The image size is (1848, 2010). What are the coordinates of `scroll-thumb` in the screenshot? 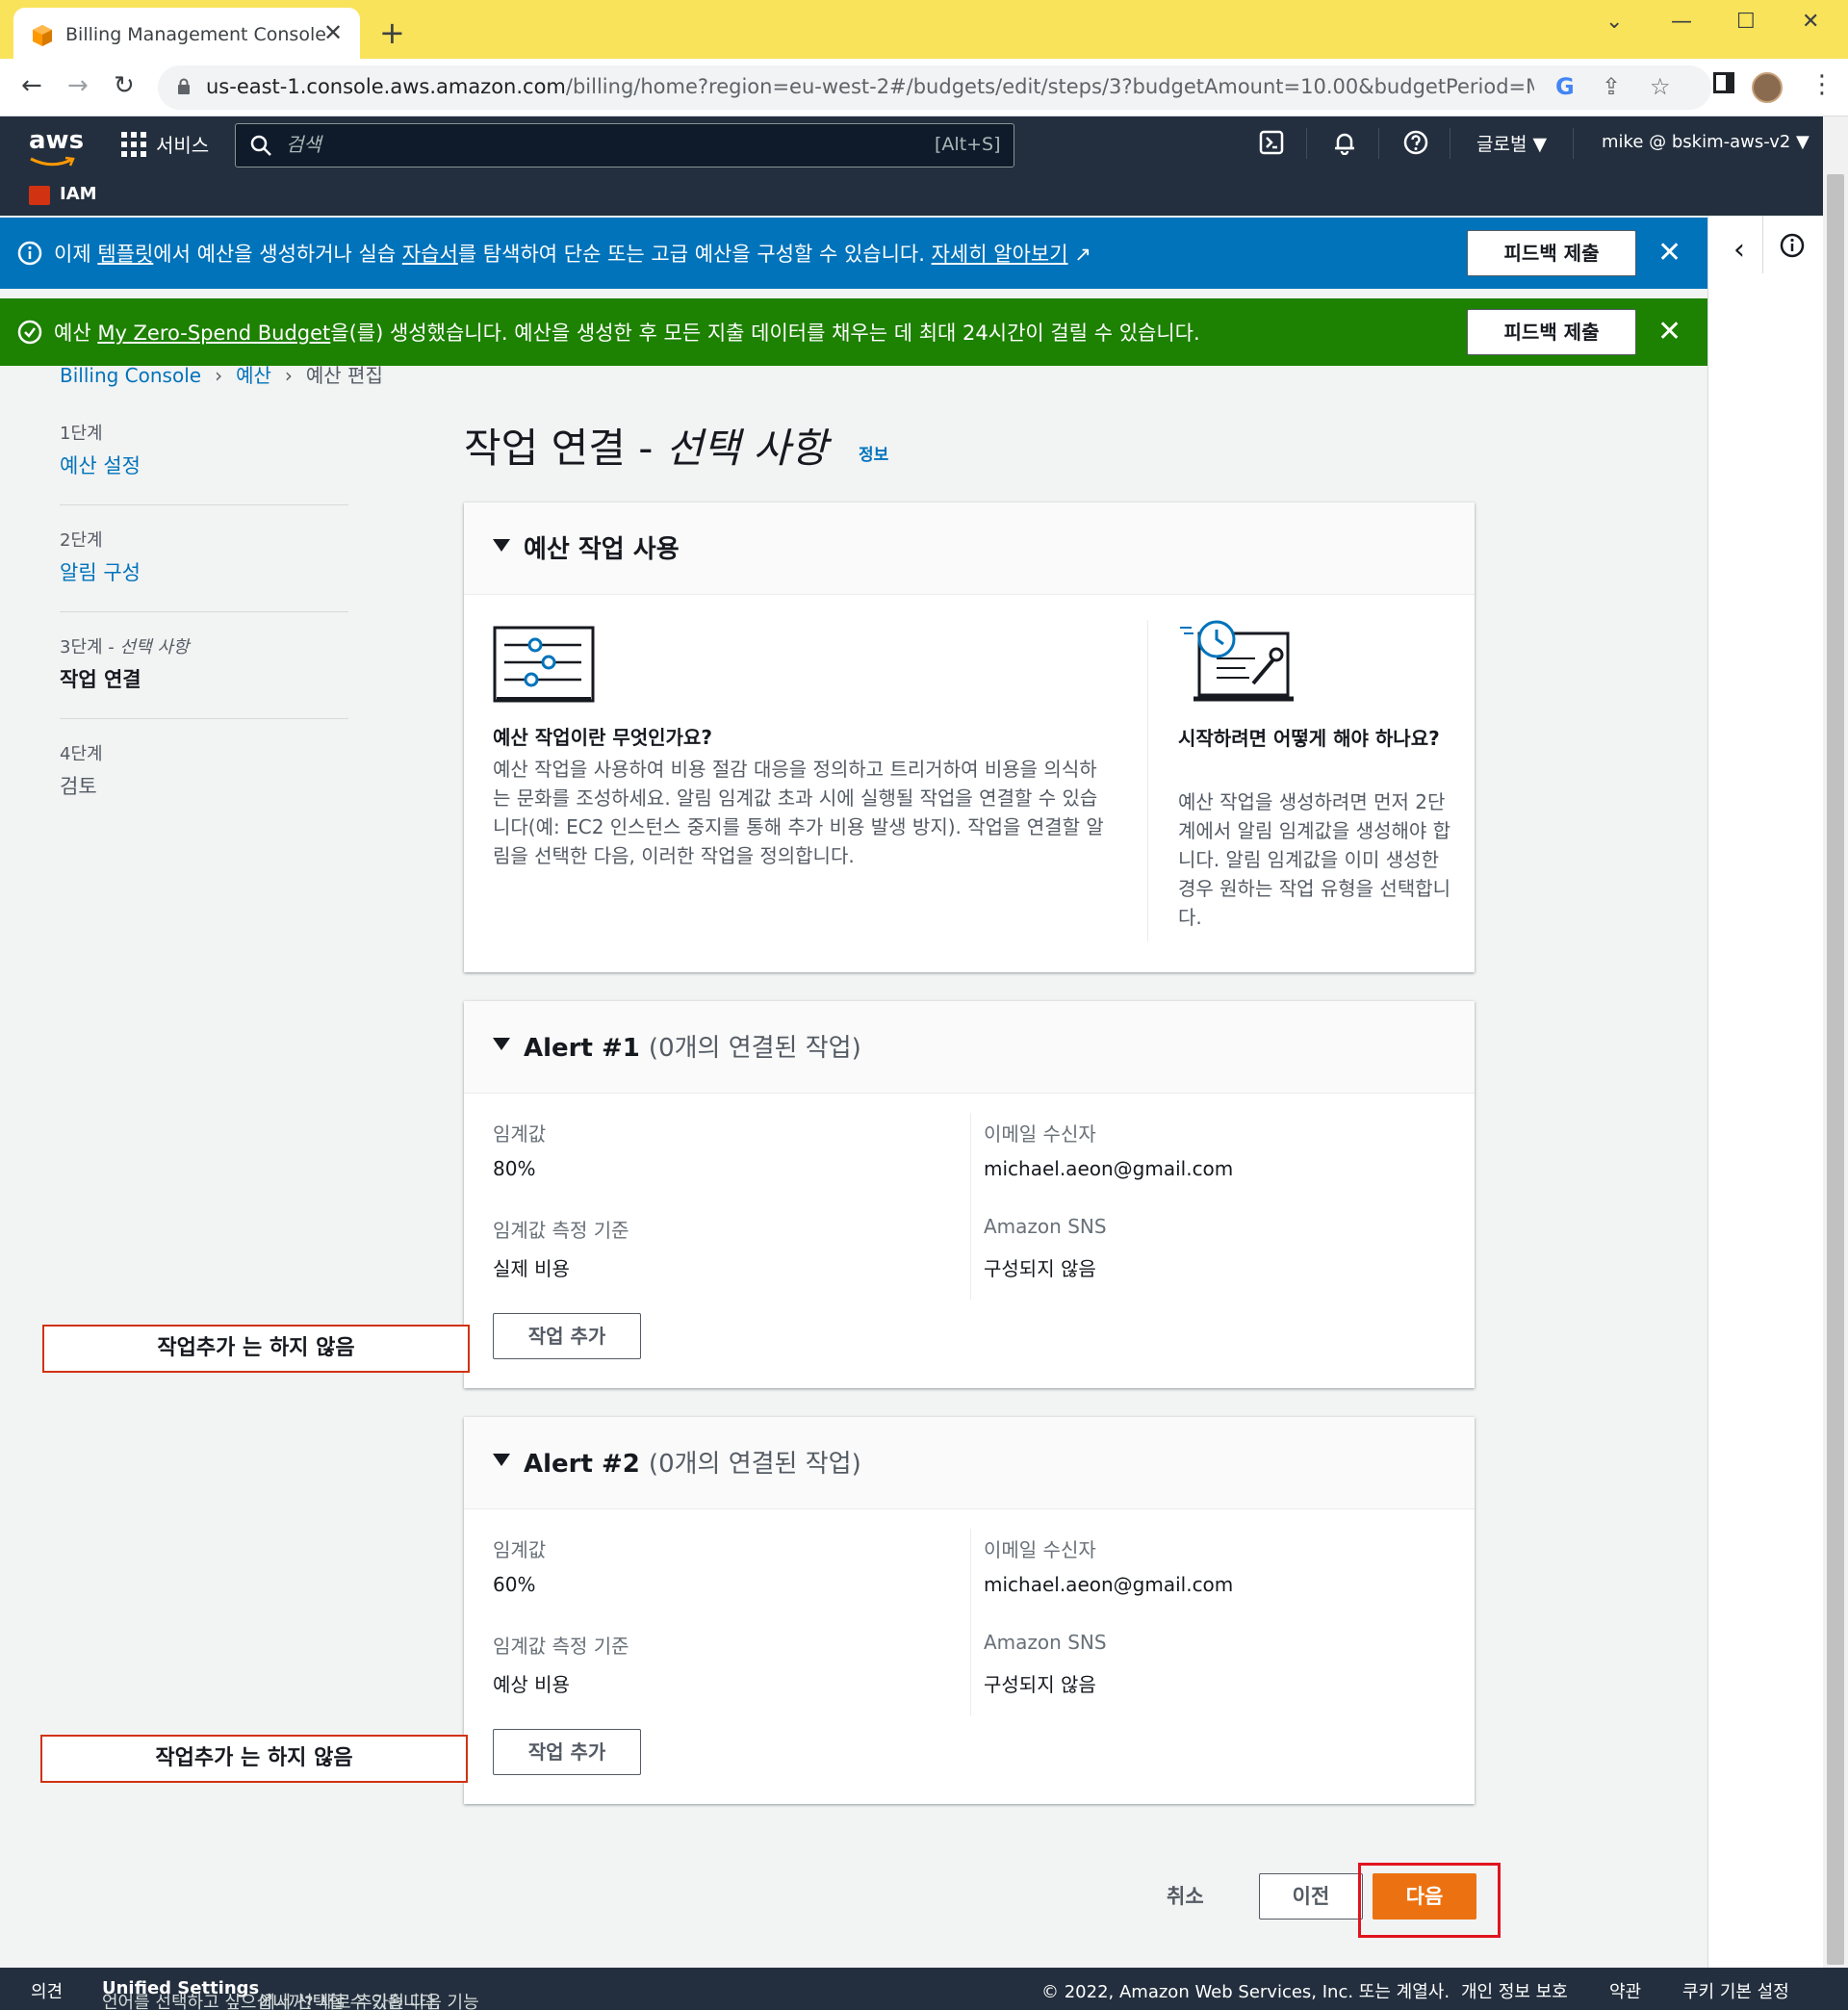 It's located at (1835, 1069).